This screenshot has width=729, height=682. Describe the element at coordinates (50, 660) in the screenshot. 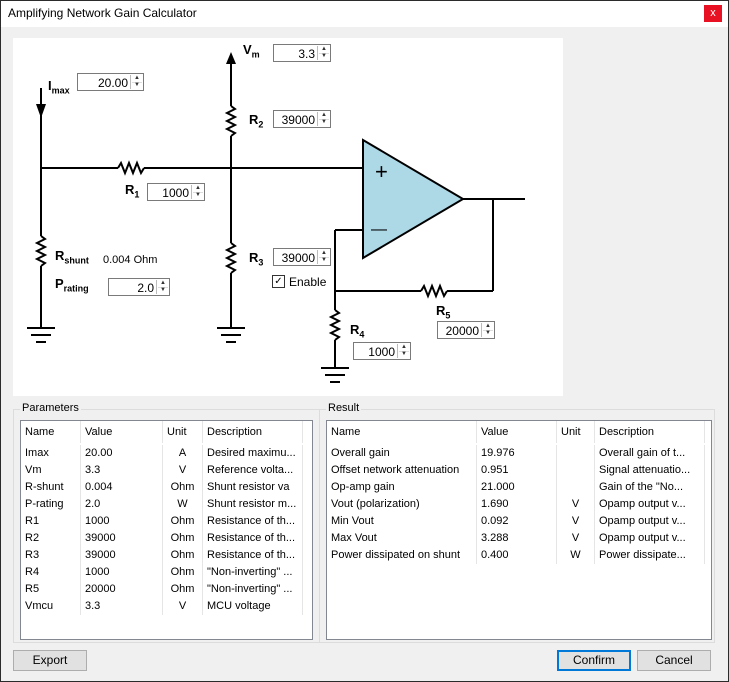

I see `export-button: Export` at that location.